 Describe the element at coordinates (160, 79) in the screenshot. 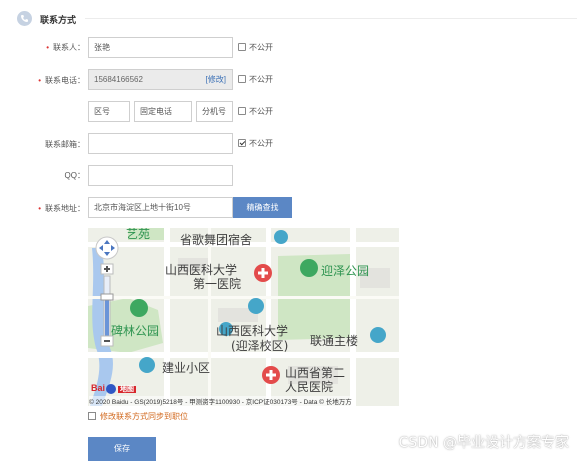

I see `phone-input: 15684166562 [修改]` at that location.